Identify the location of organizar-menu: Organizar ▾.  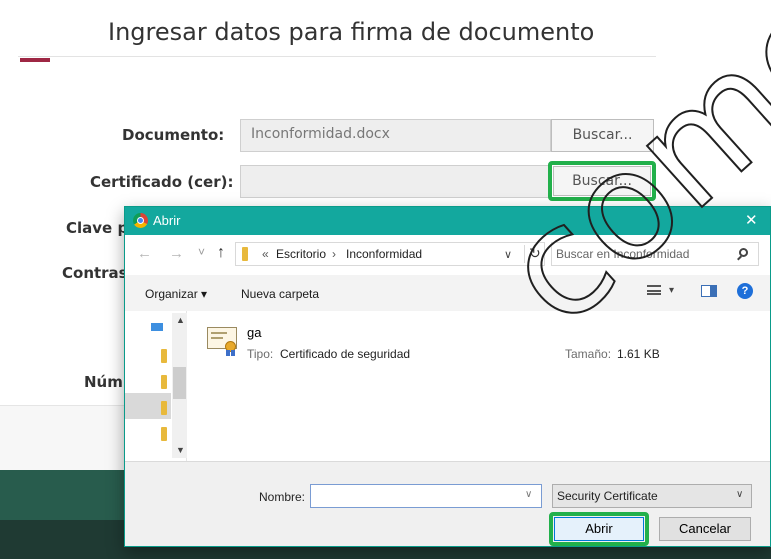
(176, 294).